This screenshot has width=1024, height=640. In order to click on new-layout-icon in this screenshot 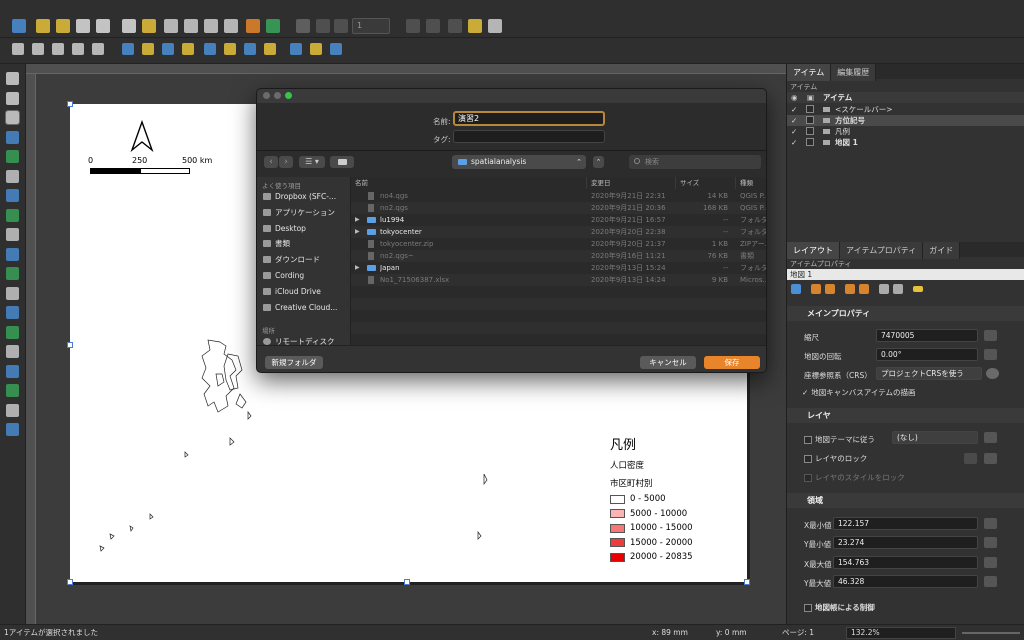, I will do `click(43, 26)`.